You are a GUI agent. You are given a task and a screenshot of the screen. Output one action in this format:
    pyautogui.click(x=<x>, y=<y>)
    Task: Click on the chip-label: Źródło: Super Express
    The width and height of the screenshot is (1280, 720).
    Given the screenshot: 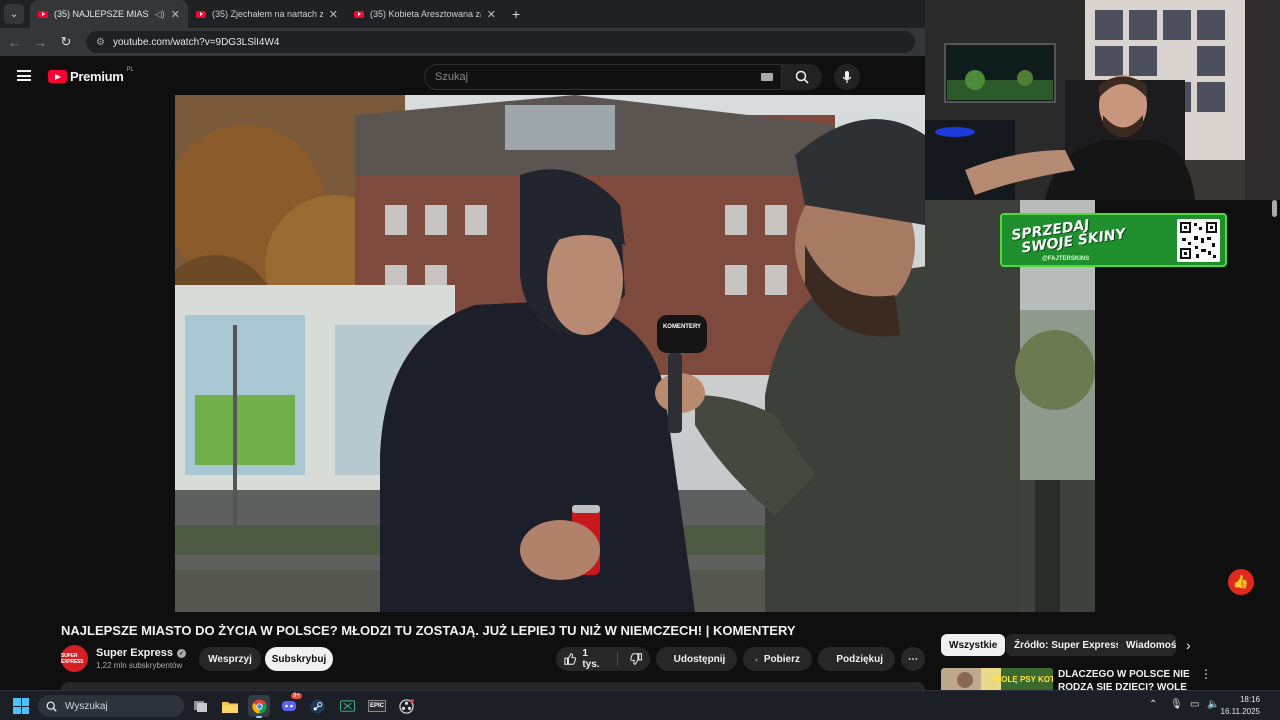 What is the action you would take?
    pyautogui.click(x=1068, y=645)
    